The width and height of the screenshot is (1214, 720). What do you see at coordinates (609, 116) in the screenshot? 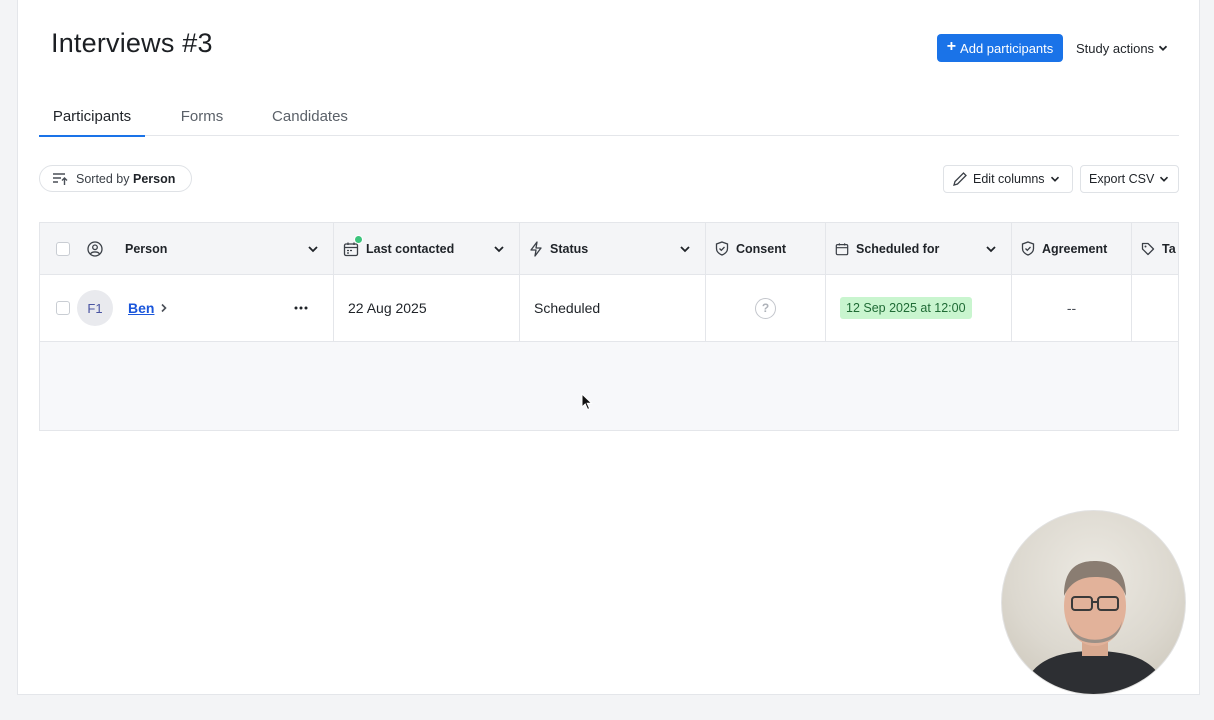
I see `tab-bar: Participants Forms Candidates` at bounding box center [609, 116].